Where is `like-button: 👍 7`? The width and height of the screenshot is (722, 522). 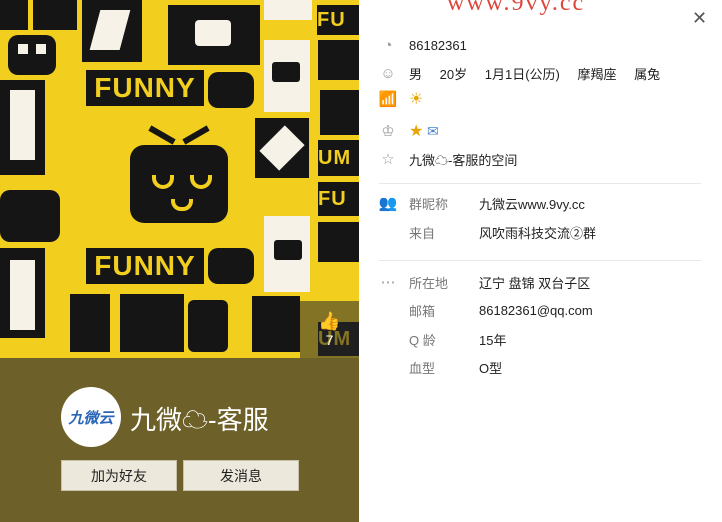 like-button: 👍 7 is located at coordinates (329, 329).